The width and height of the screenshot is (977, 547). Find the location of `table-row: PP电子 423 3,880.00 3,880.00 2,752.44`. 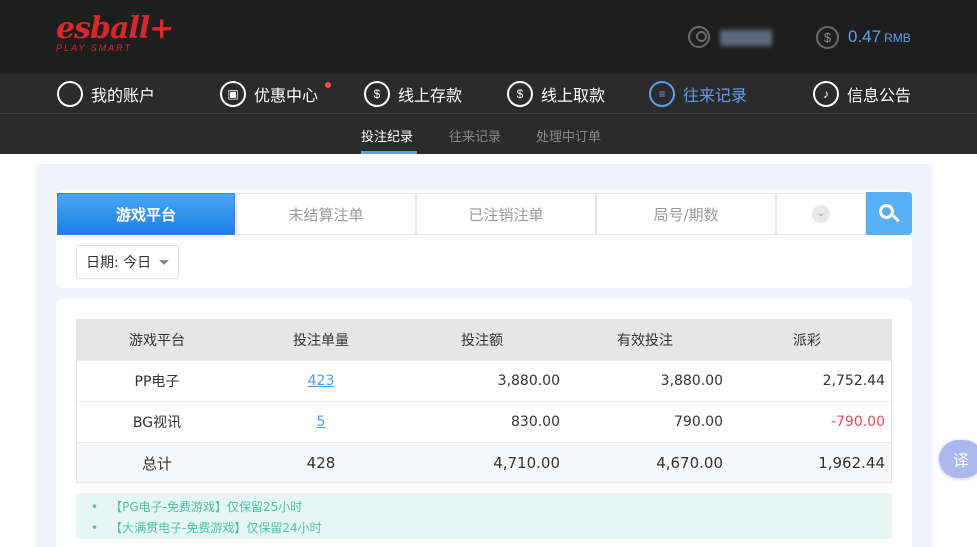

table-row: PP电子 423 3,880.00 3,880.00 2,752.44 is located at coordinates (484, 380).